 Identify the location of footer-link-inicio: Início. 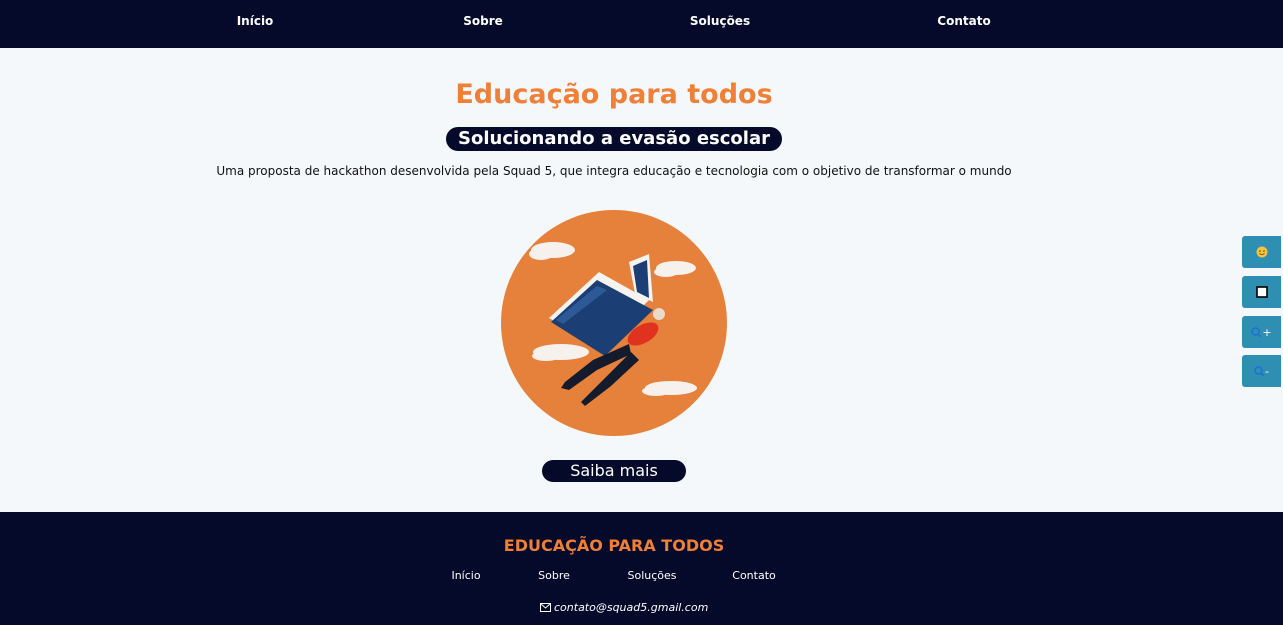
(465, 575).